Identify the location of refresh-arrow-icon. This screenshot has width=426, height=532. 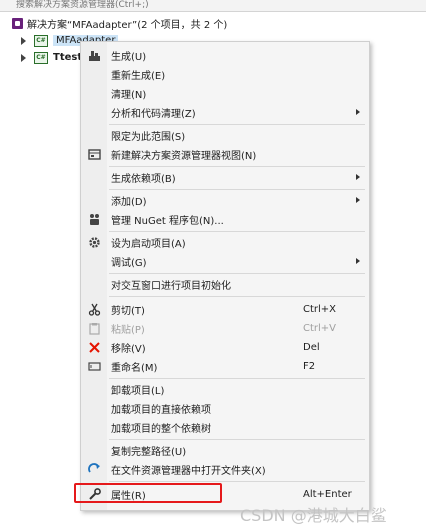
(94, 469).